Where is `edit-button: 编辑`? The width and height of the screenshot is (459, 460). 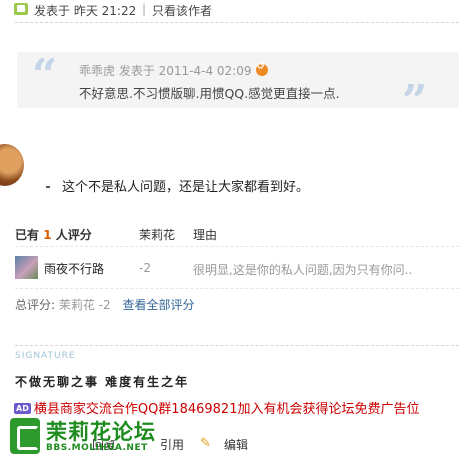
edit-button: 编辑 is located at coordinates (236, 444).